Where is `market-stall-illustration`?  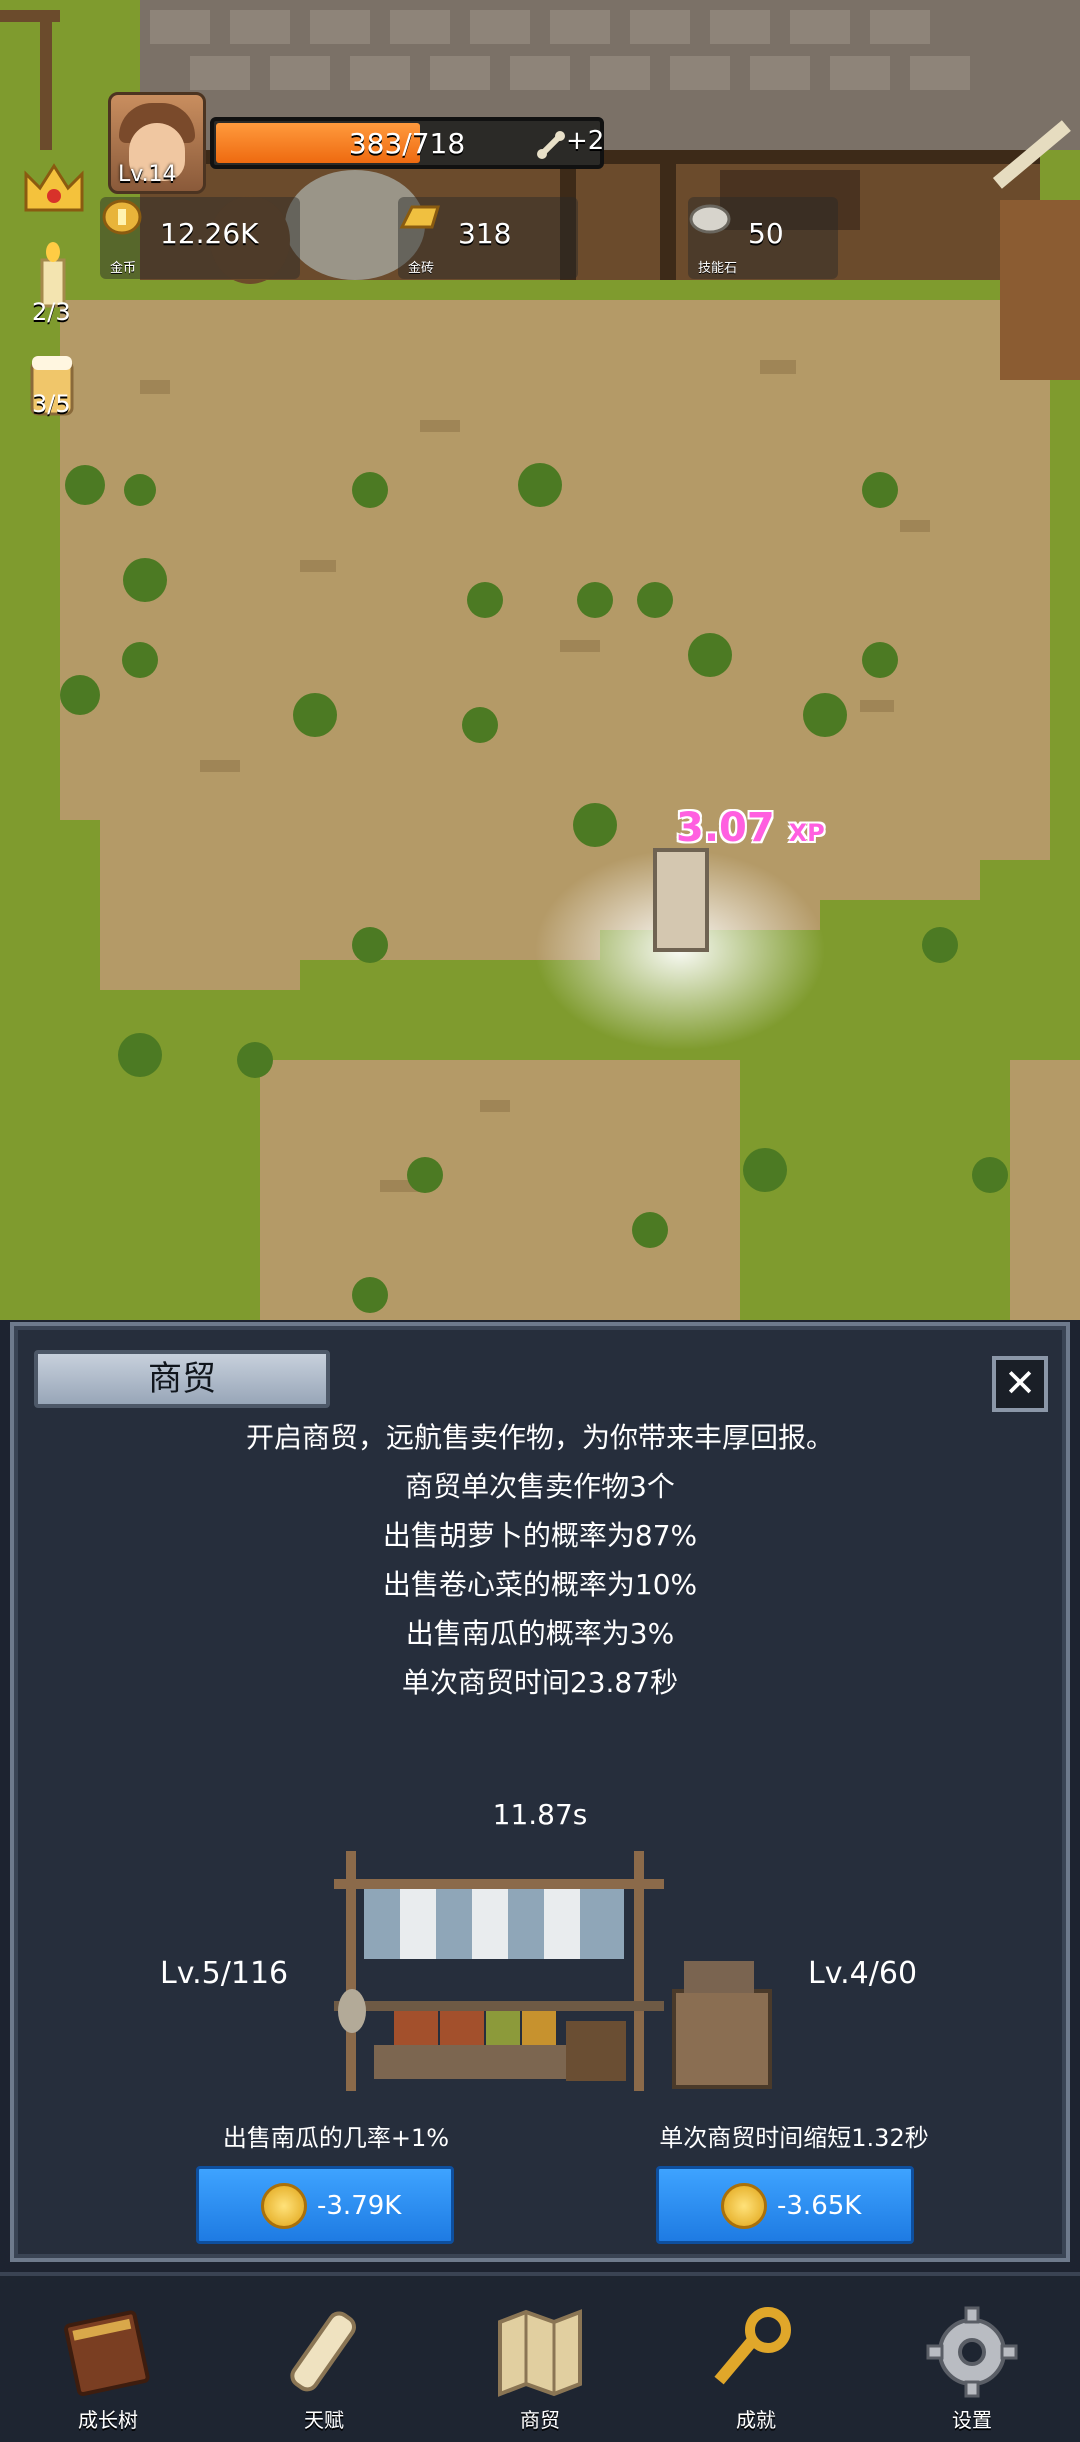 market-stall-illustration is located at coordinates (553, 1971).